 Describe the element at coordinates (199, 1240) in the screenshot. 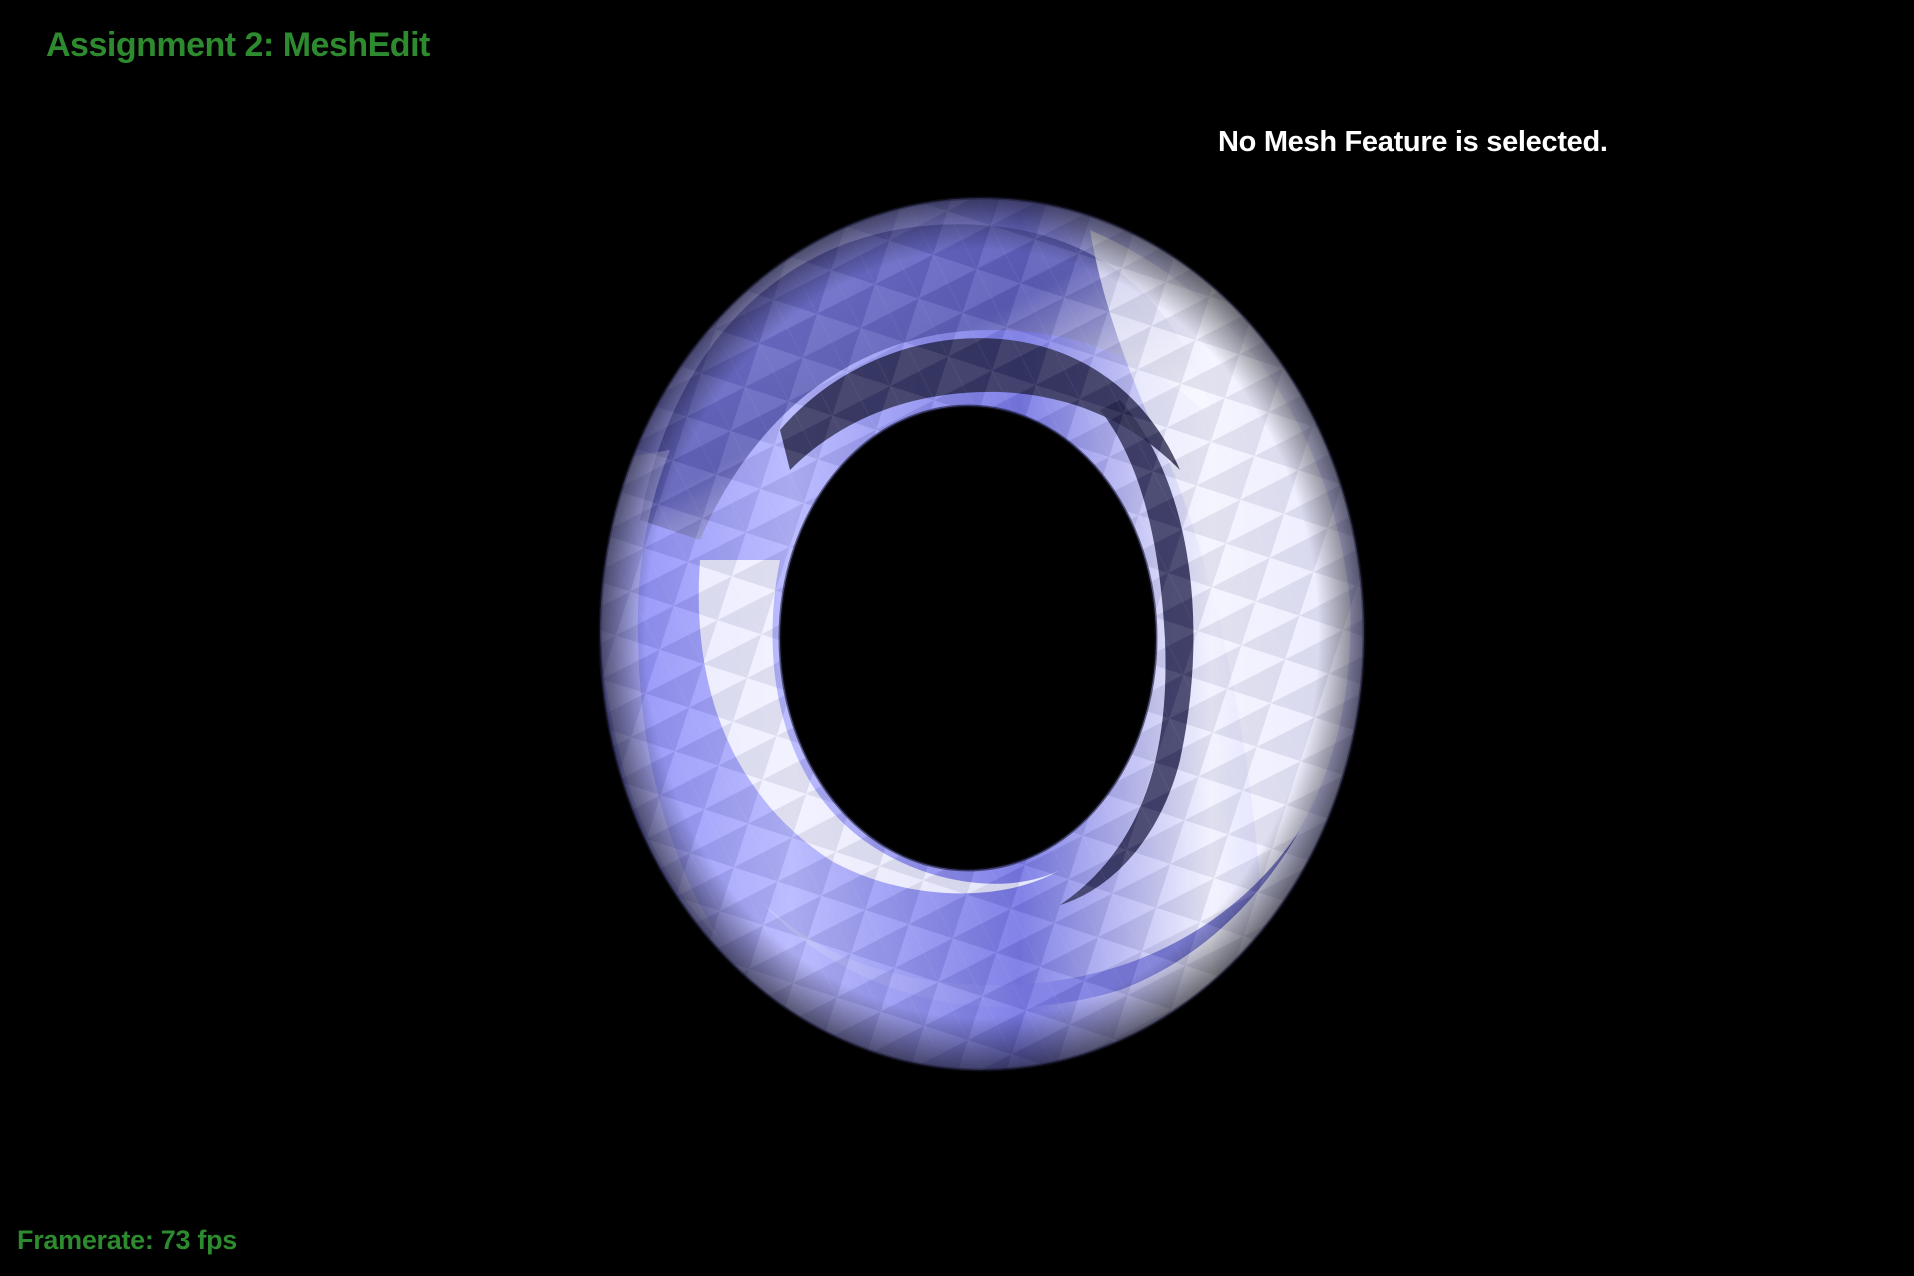

I see `framerate-value: 73 fps` at that location.